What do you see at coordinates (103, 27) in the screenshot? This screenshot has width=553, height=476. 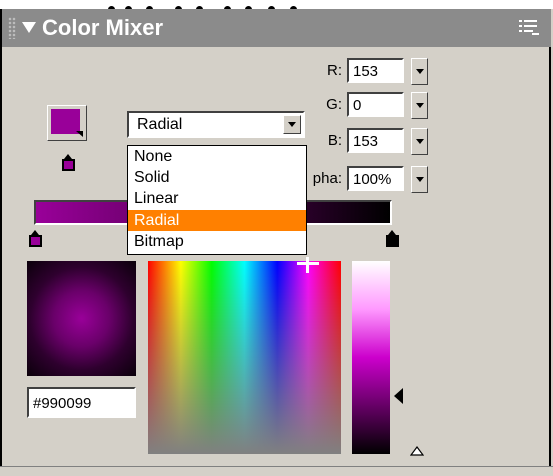 I see `panel-title: Color Mixer` at bounding box center [103, 27].